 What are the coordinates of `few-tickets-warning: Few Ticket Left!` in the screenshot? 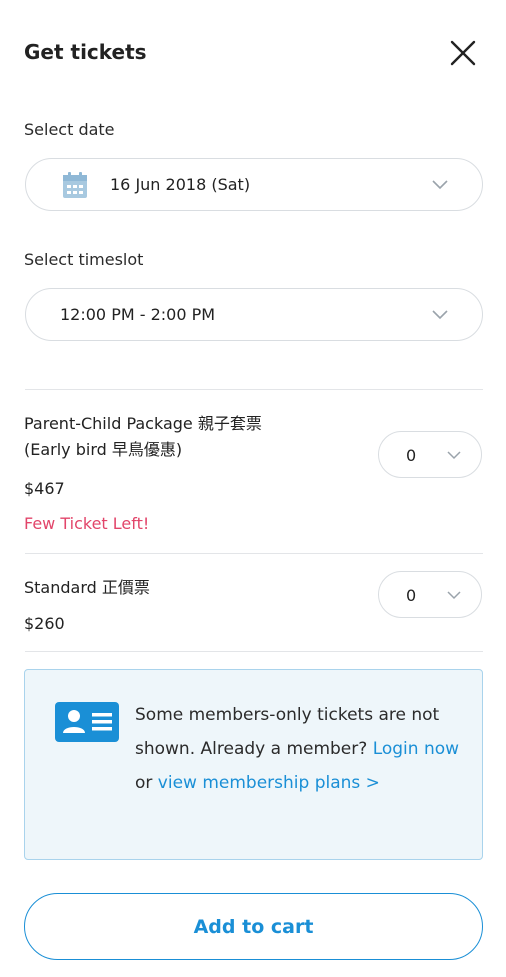 It's located at (87, 523).